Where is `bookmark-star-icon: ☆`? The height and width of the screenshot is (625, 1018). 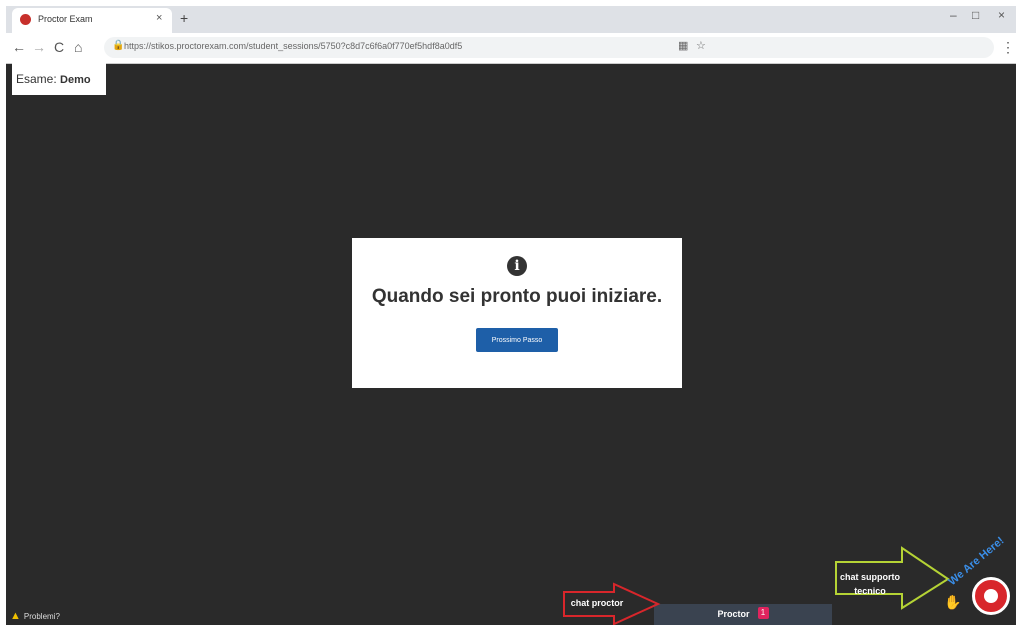
bookmark-star-icon: ☆ is located at coordinates (701, 45).